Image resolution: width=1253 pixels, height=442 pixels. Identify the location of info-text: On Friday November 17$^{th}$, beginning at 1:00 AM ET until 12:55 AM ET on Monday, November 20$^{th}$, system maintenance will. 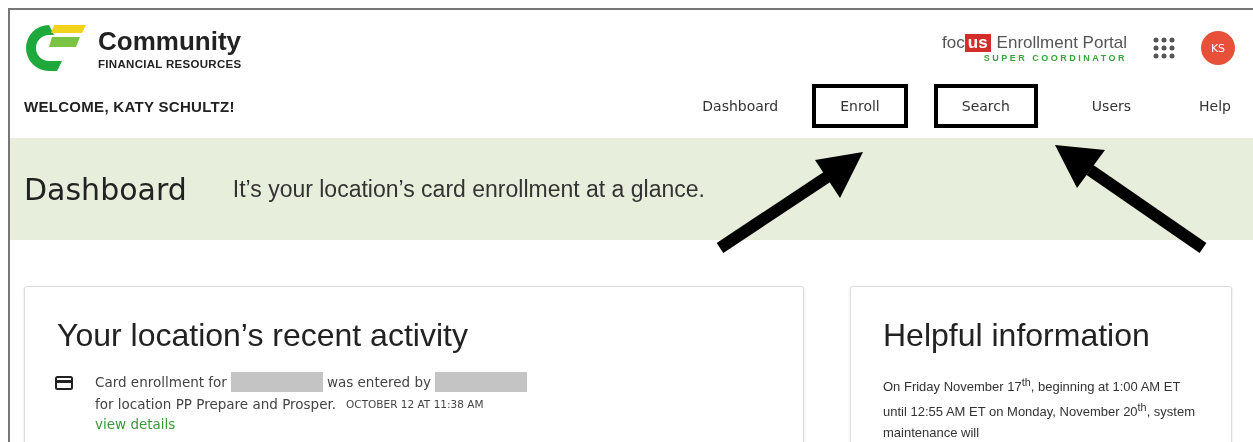
(1040, 408).